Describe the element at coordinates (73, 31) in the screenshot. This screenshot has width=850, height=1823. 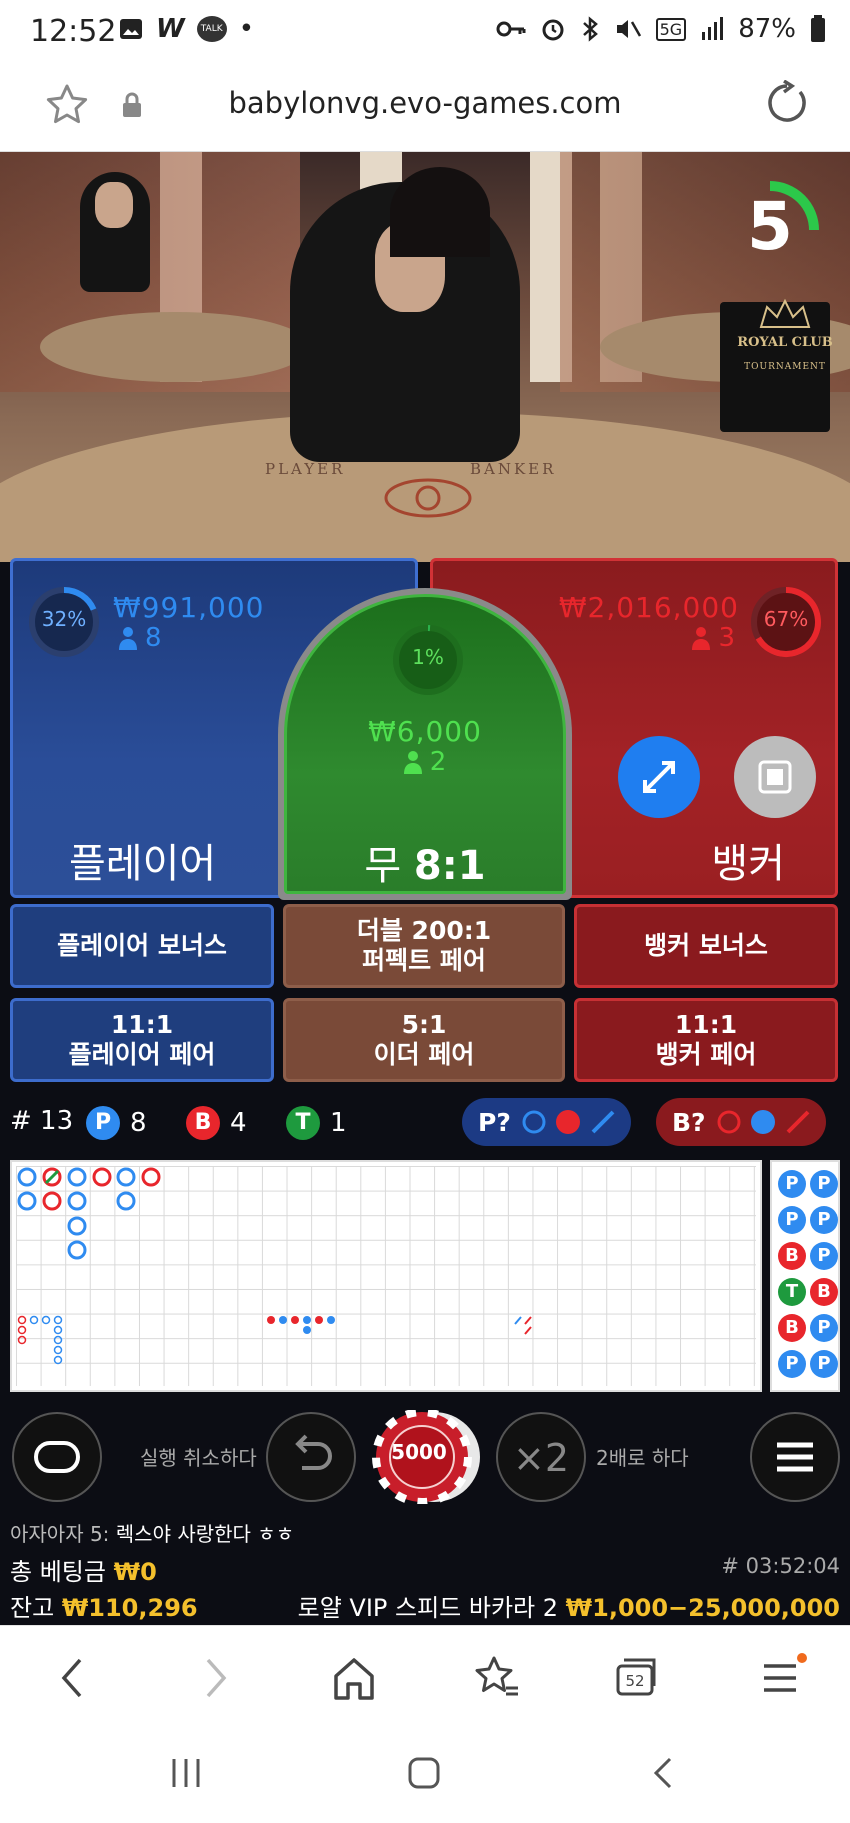
I see `clock: 12:52` at that location.